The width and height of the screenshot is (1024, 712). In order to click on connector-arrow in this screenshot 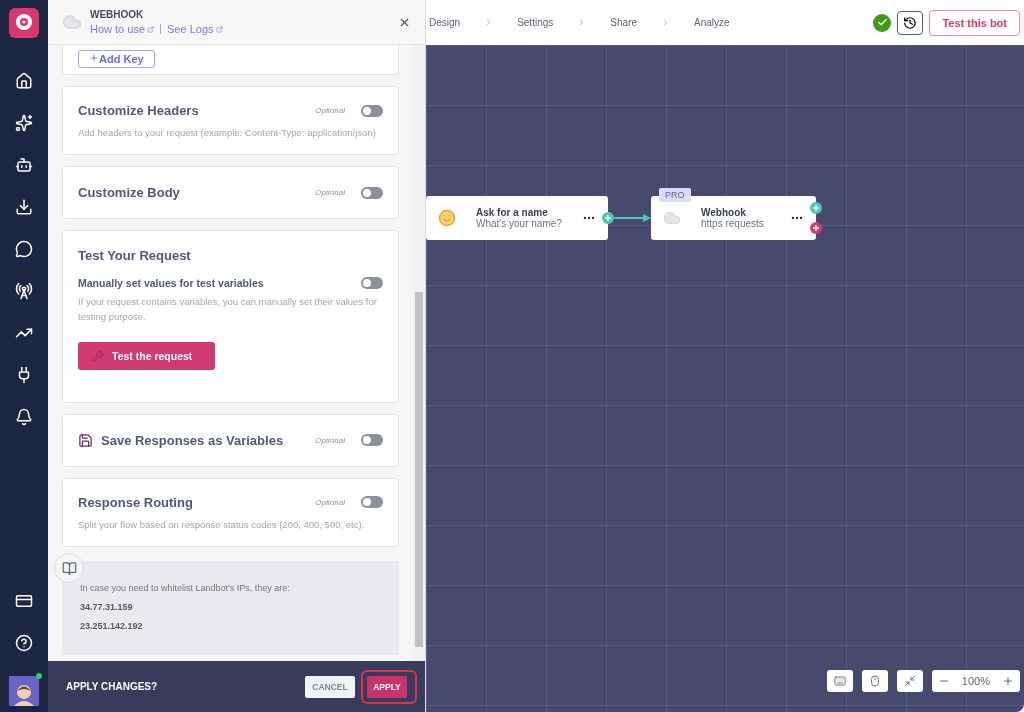, I will do `click(632, 218)`.